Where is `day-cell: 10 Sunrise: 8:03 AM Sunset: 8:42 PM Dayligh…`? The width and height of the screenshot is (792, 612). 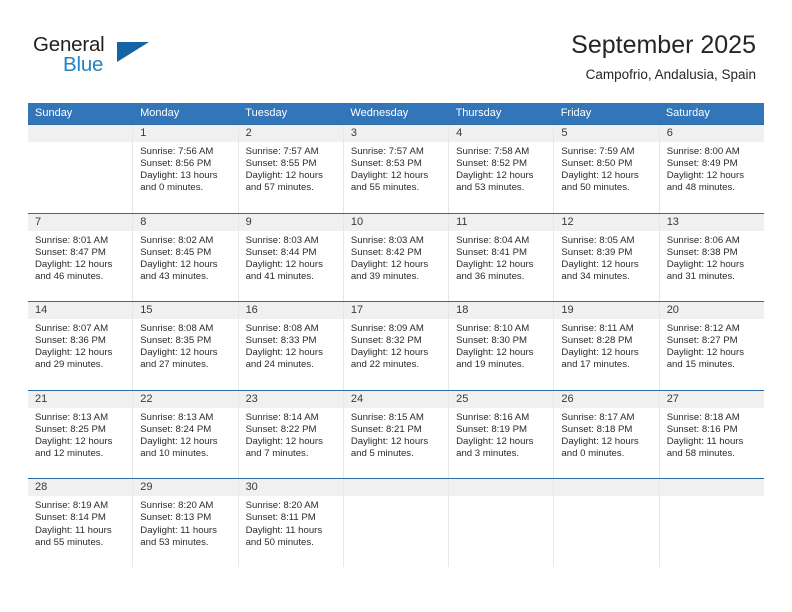 day-cell: 10 Sunrise: 8:03 AM Sunset: 8:42 PM Dayligh… is located at coordinates (396, 257).